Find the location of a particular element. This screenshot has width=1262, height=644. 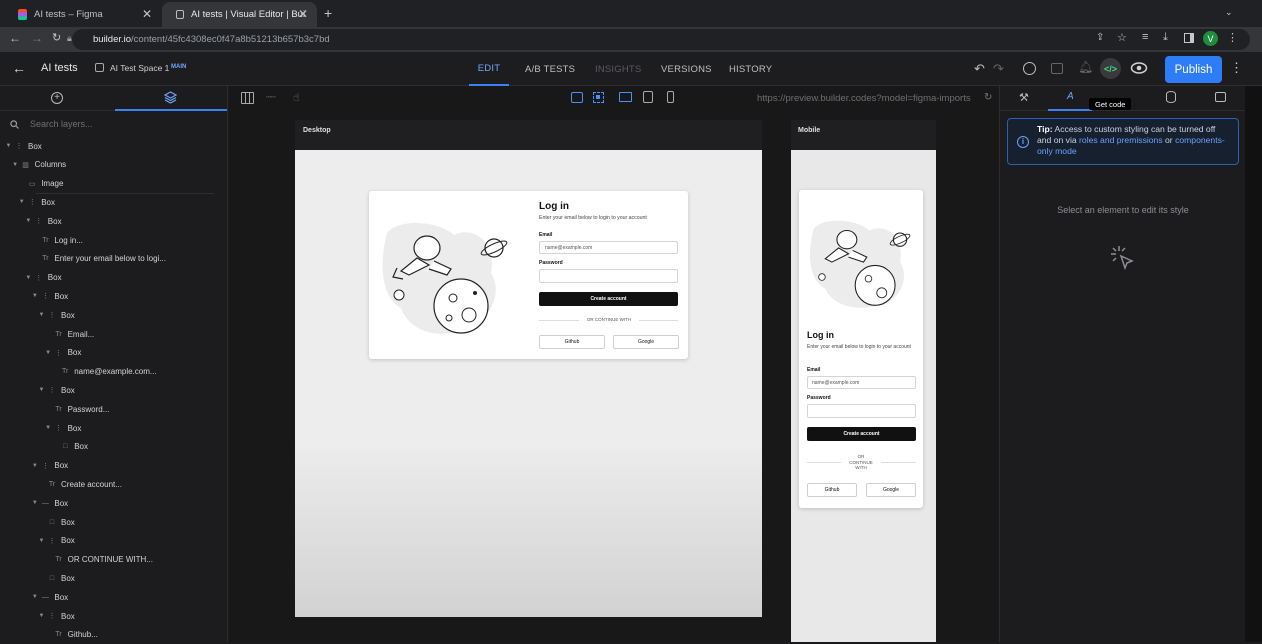

preview-eye-icon is located at coordinates (1139, 68).